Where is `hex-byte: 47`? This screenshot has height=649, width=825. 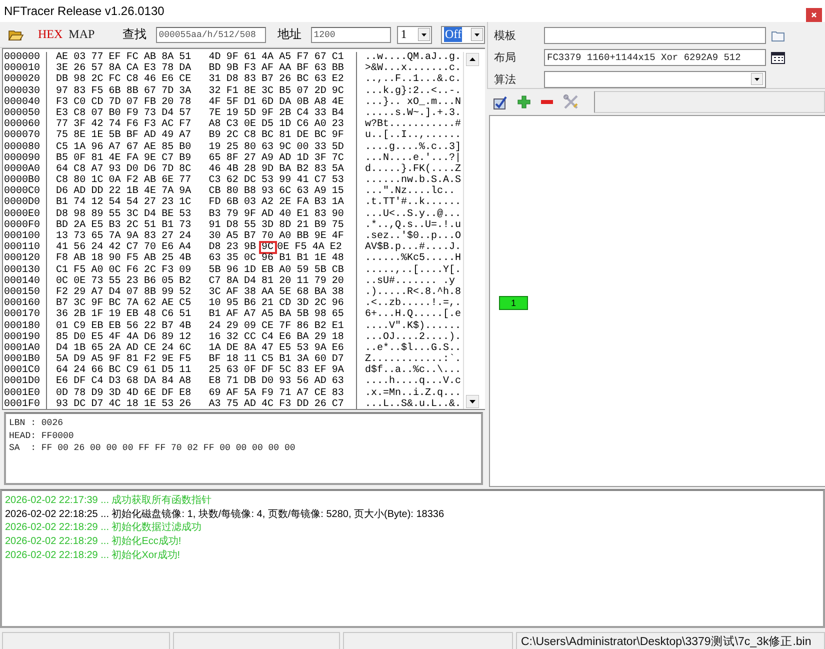 hex-byte: 47 is located at coordinates (268, 348).